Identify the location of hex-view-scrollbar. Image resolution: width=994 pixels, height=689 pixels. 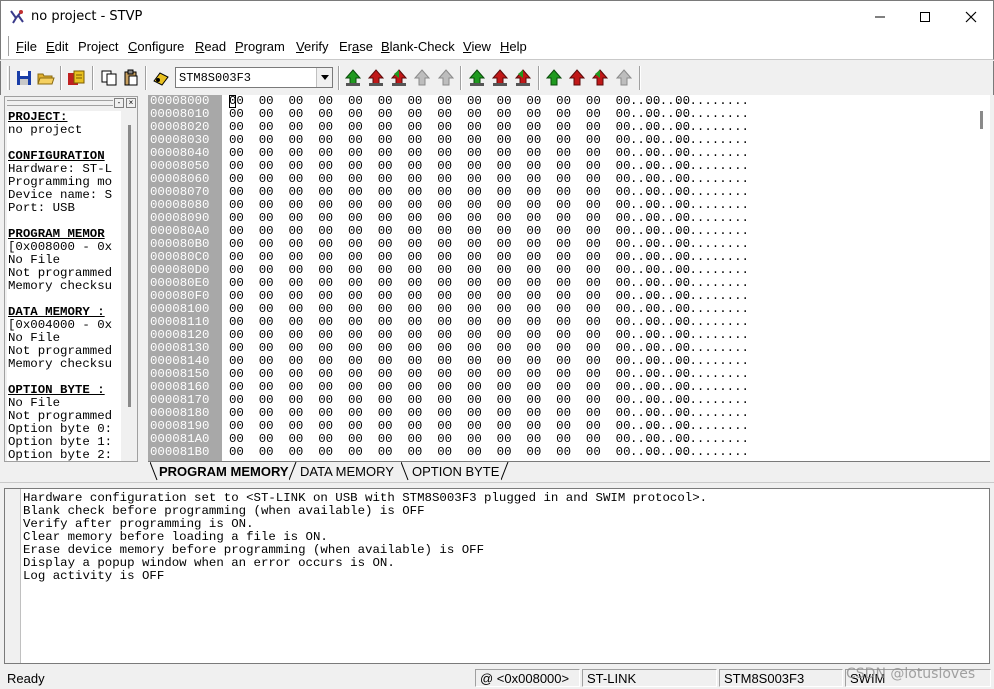
(982, 278).